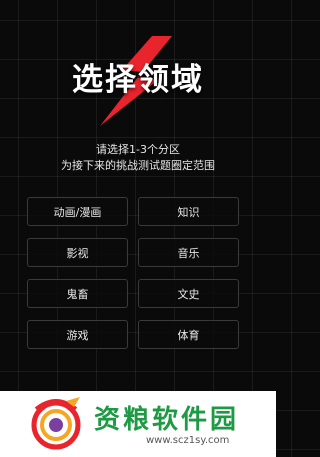 This screenshot has height=457, width=320. I want to click on instruction-line-2: 为接下来的挑战测试题圈定范围, so click(138, 165).